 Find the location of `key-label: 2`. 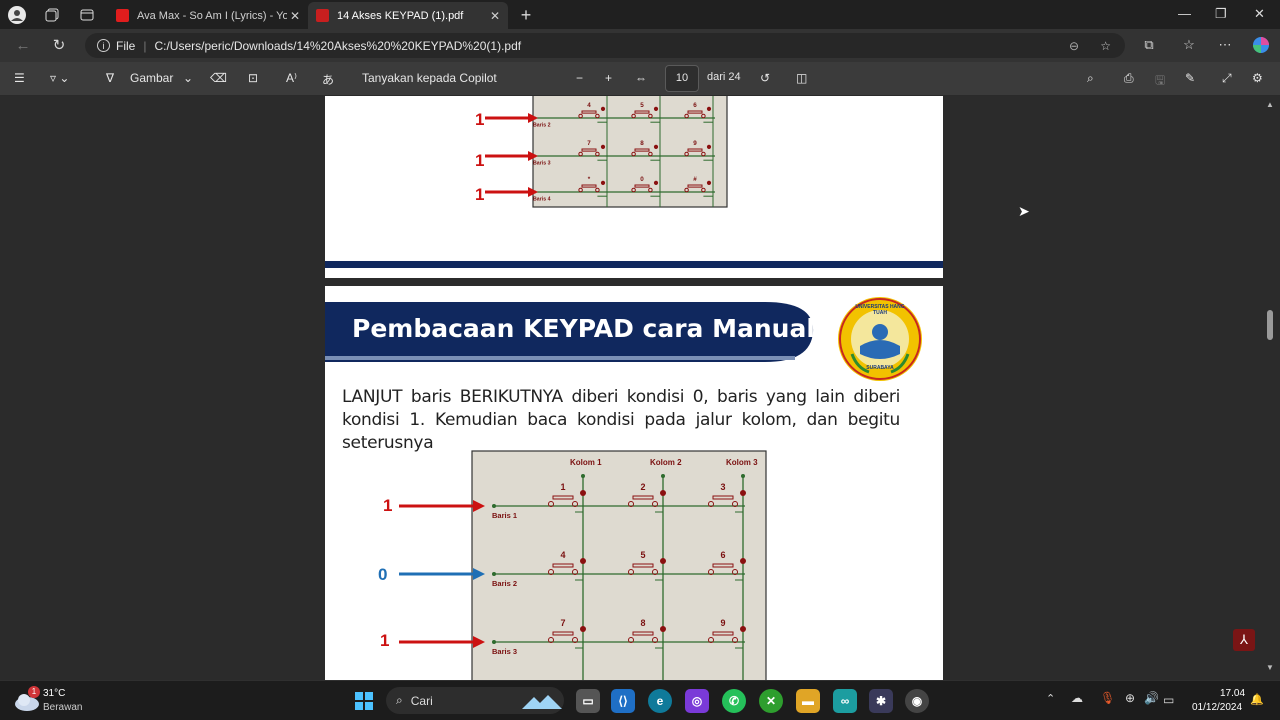

key-label: 2 is located at coordinates (642, 487).